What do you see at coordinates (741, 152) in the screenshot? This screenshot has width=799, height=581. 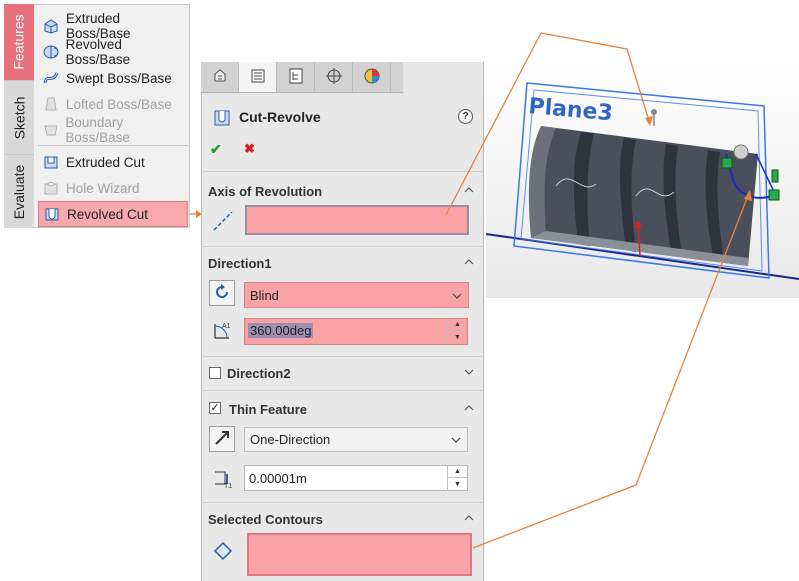 I see `triad-handle` at bounding box center [741, 152].